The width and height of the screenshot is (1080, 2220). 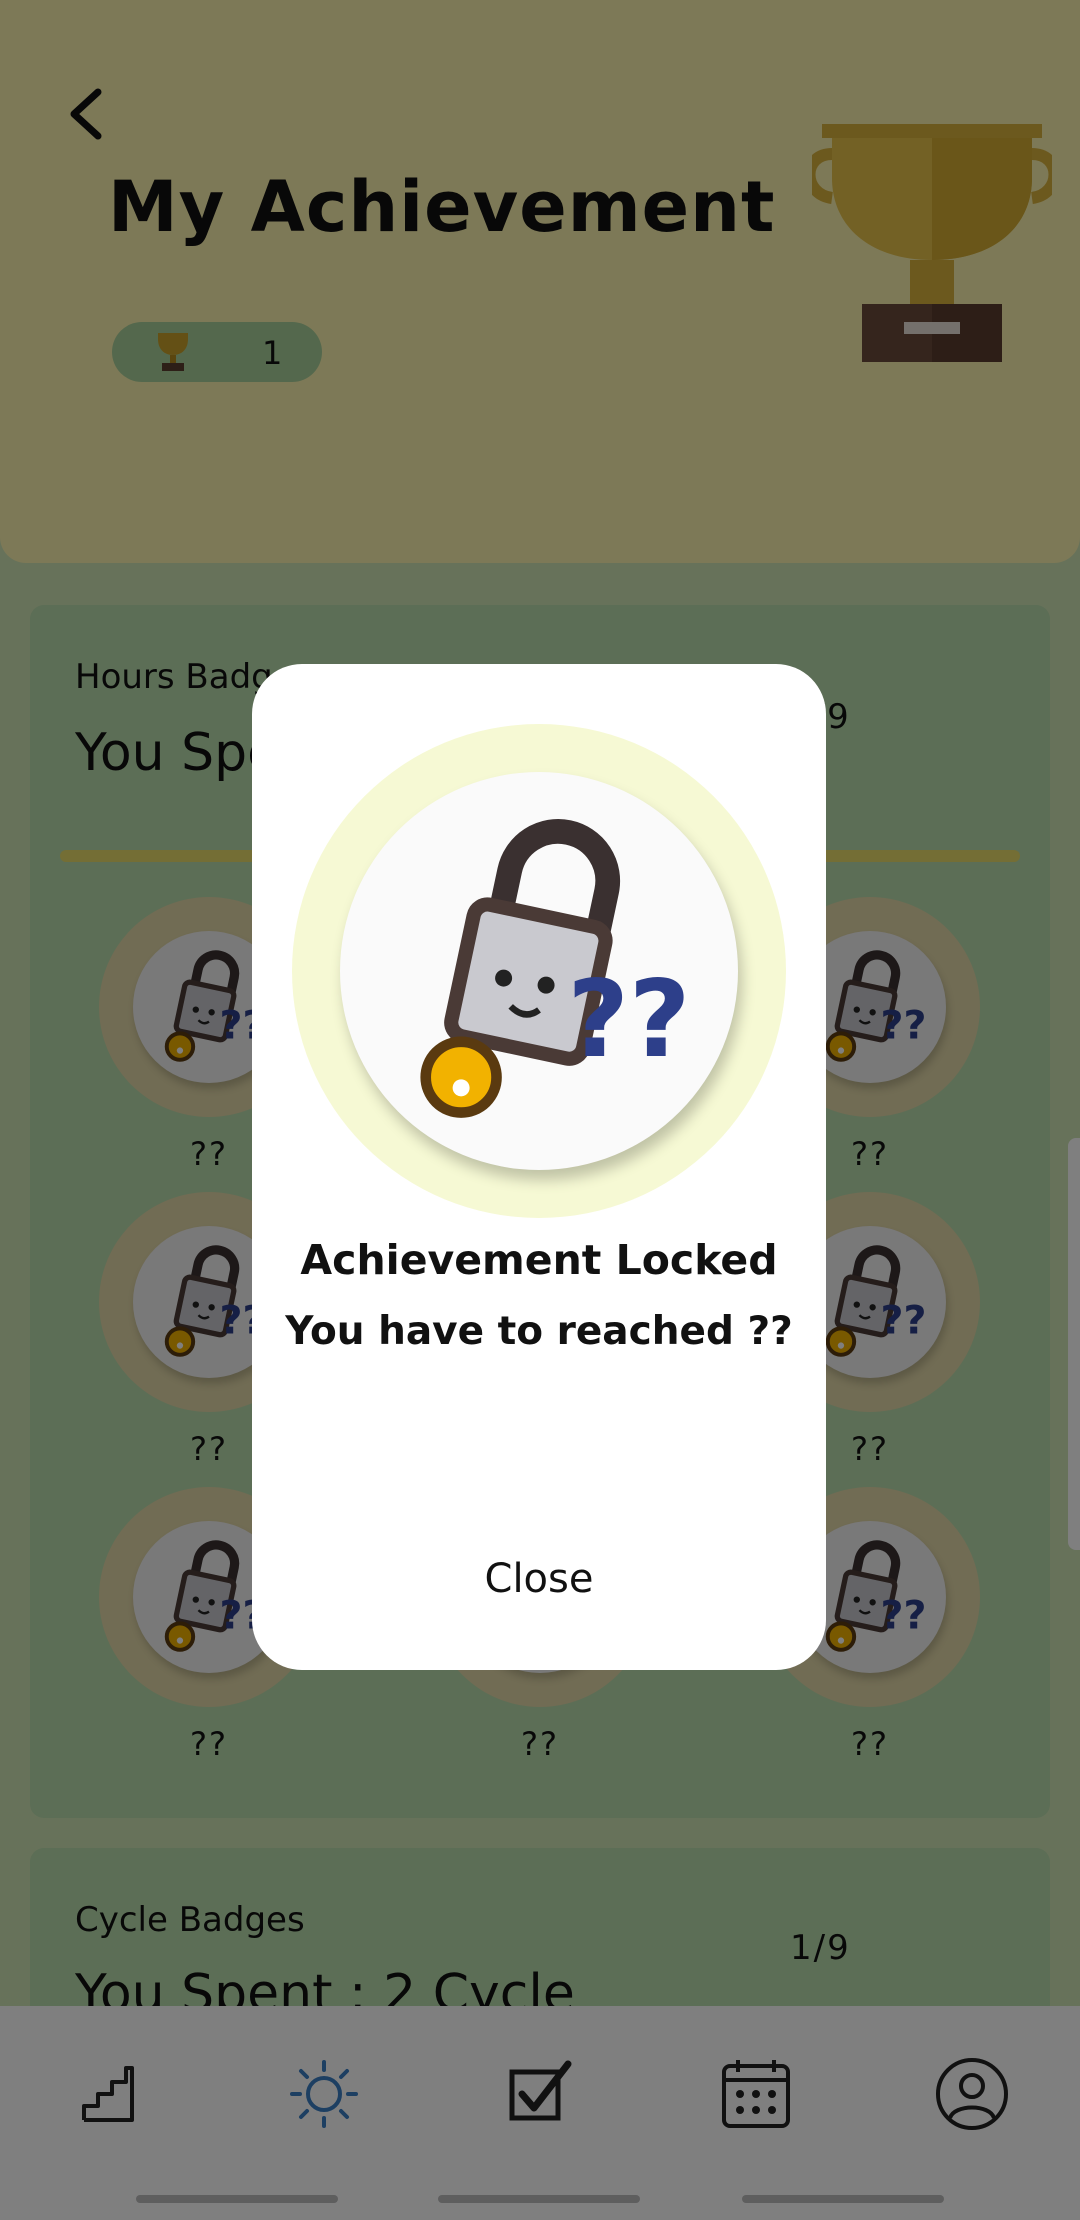 I want to click on close-button: Close, so click(x=539, y=1579).